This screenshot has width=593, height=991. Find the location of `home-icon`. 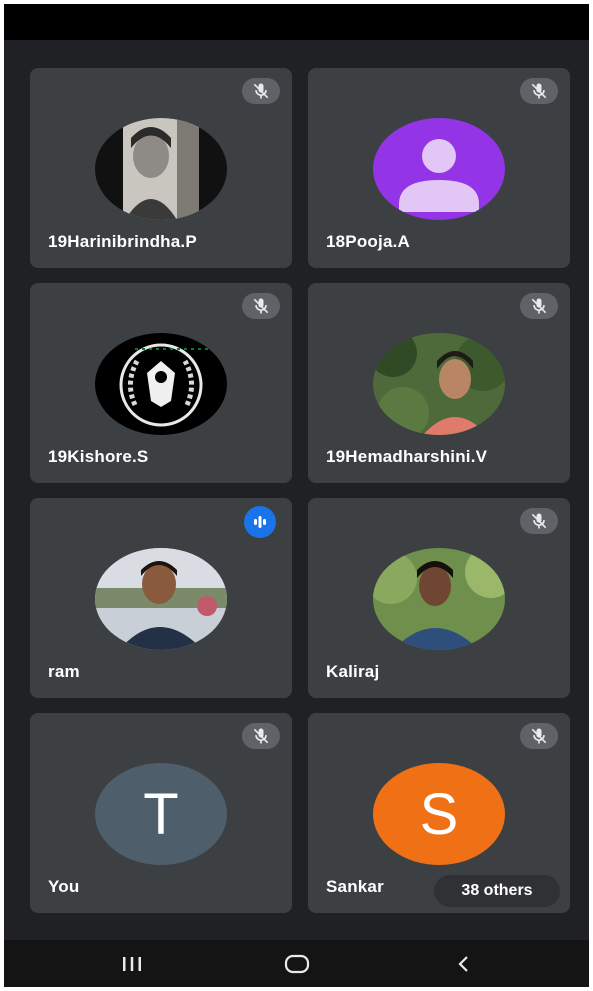

home-icon is located at coordinates (297, 963).